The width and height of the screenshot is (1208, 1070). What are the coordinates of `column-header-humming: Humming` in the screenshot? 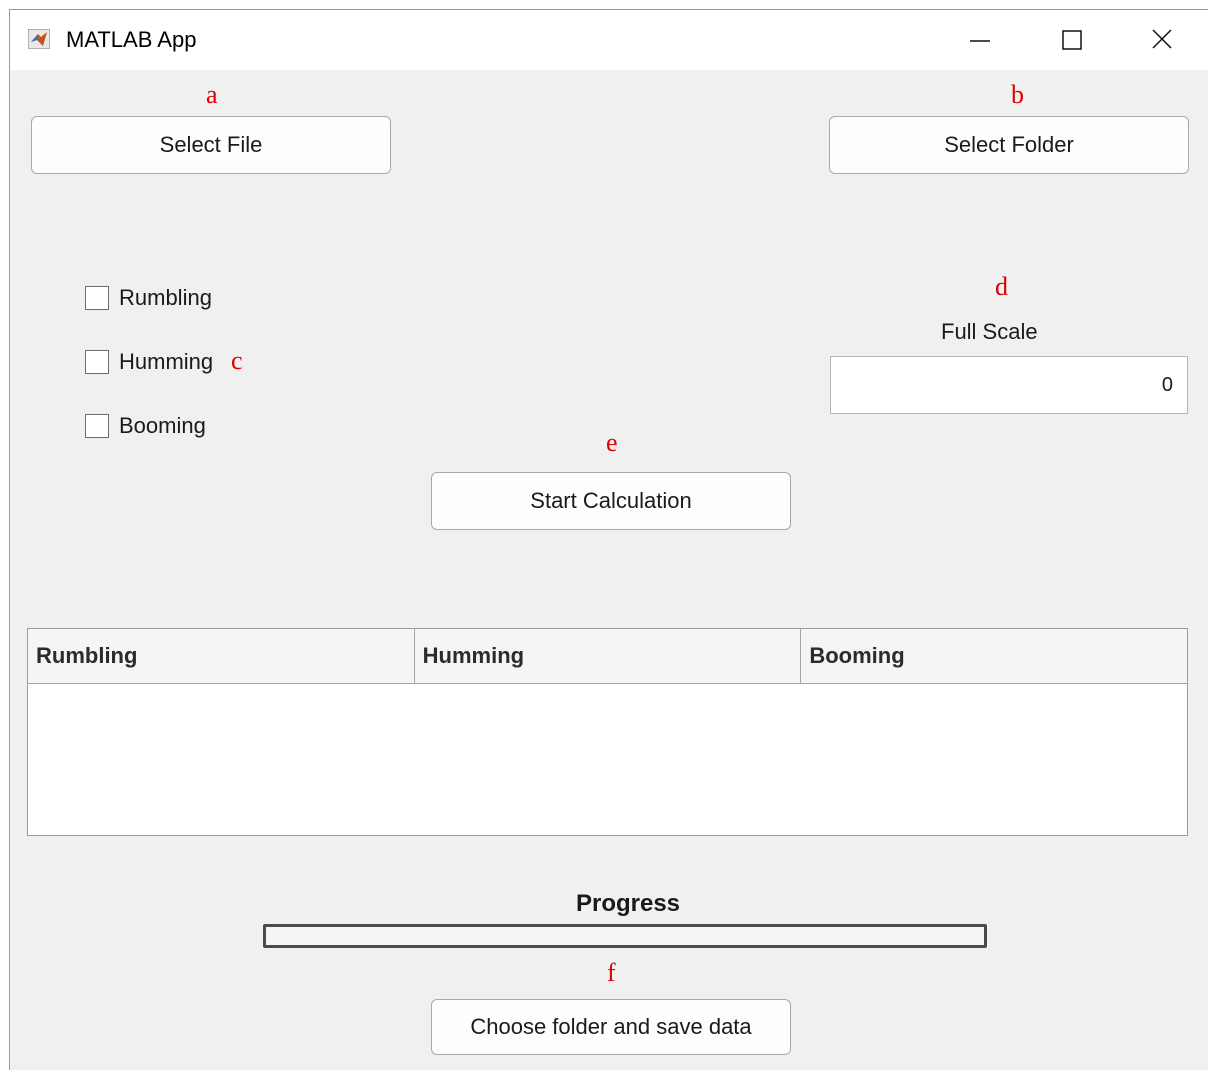 It's located at (608, 656).